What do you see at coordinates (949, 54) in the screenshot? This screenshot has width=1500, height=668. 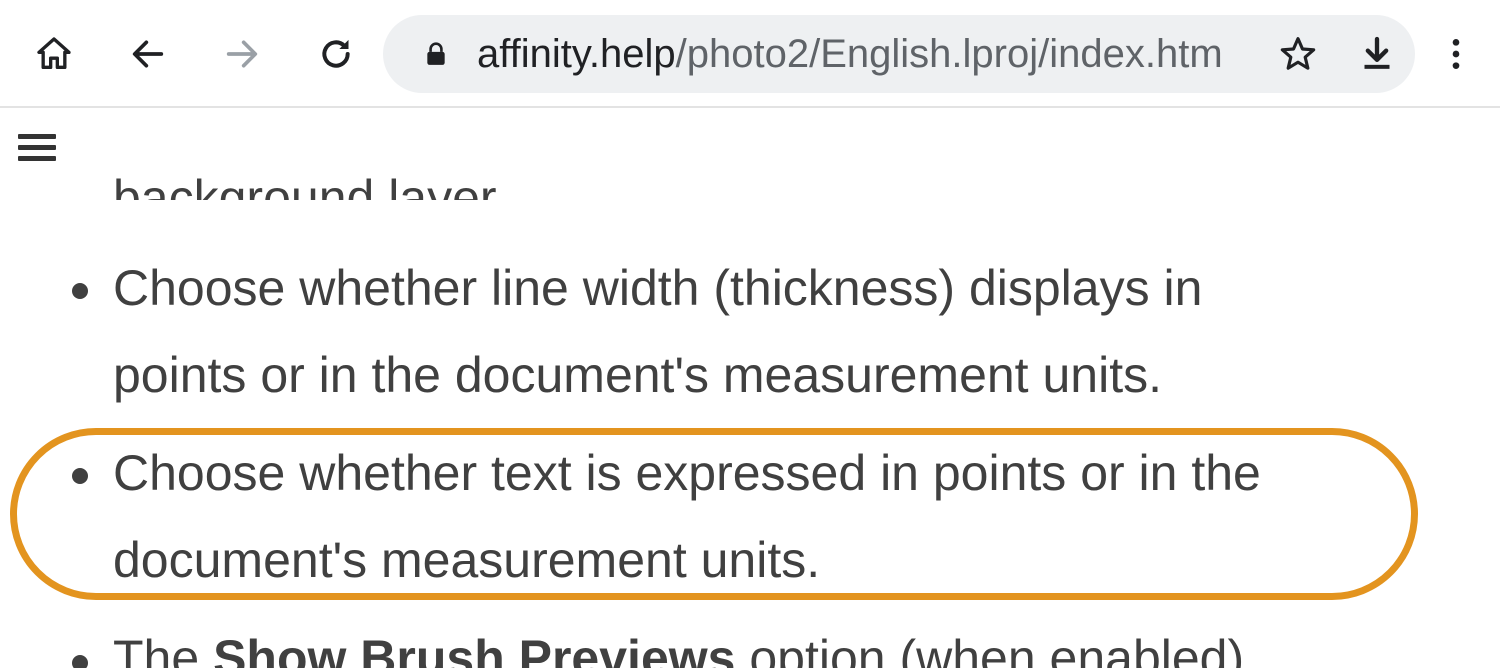 I see `url-path: /photo2/English.lproj/index.htm` at bounding box center [949, 54].